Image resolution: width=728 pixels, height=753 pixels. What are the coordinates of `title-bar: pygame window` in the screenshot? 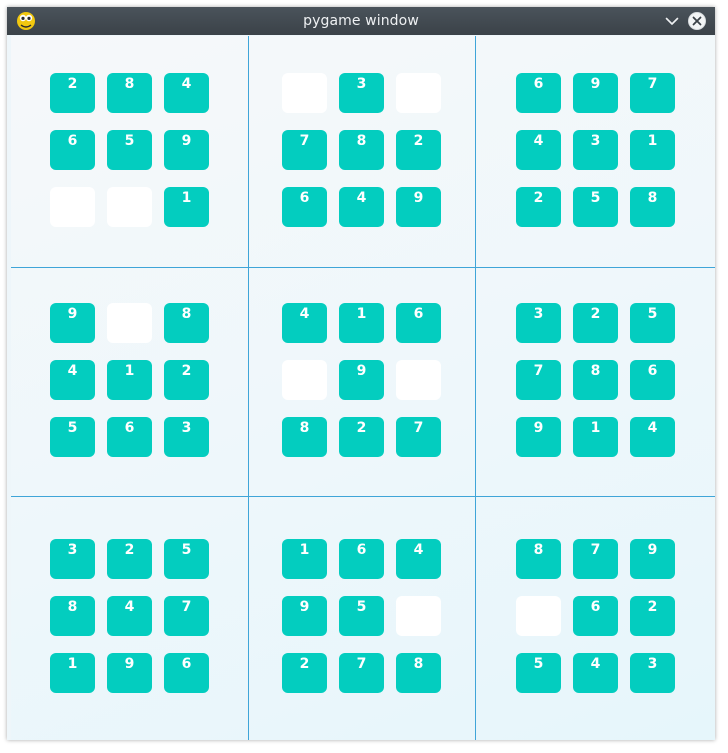 It's located at (361, 21).